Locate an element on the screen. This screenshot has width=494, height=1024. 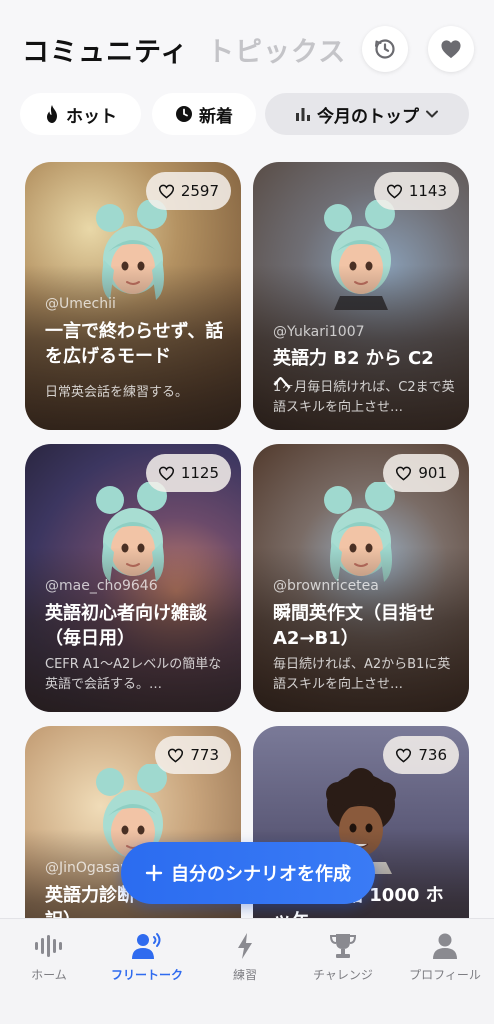
nav-label-free-talk: フリートーク is located at coordinates (146, 975).